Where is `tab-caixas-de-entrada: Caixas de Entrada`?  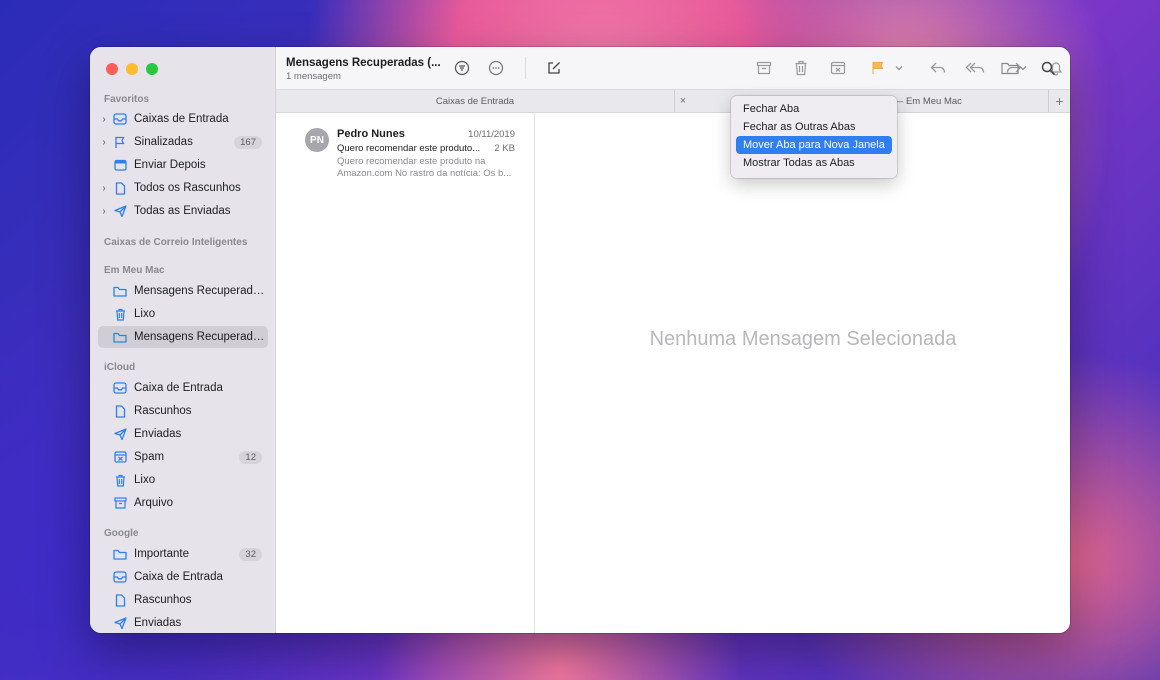
tab-caixas-de-entrada: Caixas de Entrada is located at coordinates (475, 101).